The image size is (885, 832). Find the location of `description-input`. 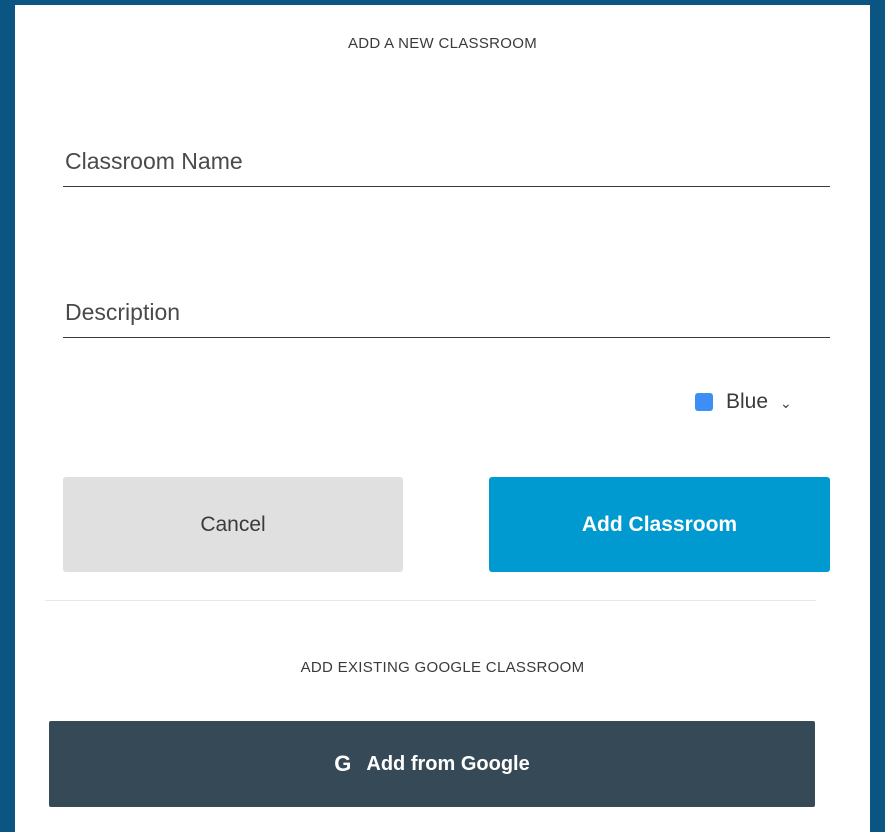

description-input is located at coordinates (446, 312).